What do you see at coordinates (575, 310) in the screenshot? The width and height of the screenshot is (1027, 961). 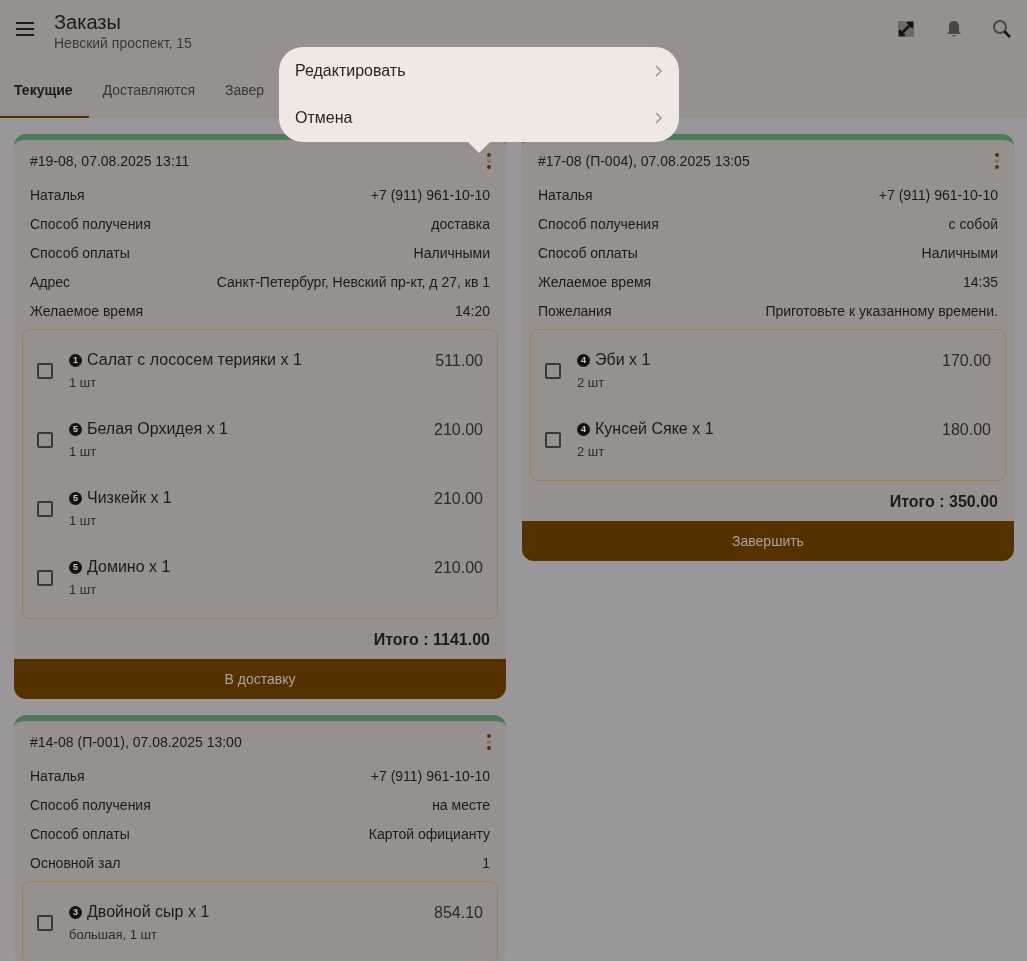 I see `field-label: Пожелания` at bounding box center [575, 310].